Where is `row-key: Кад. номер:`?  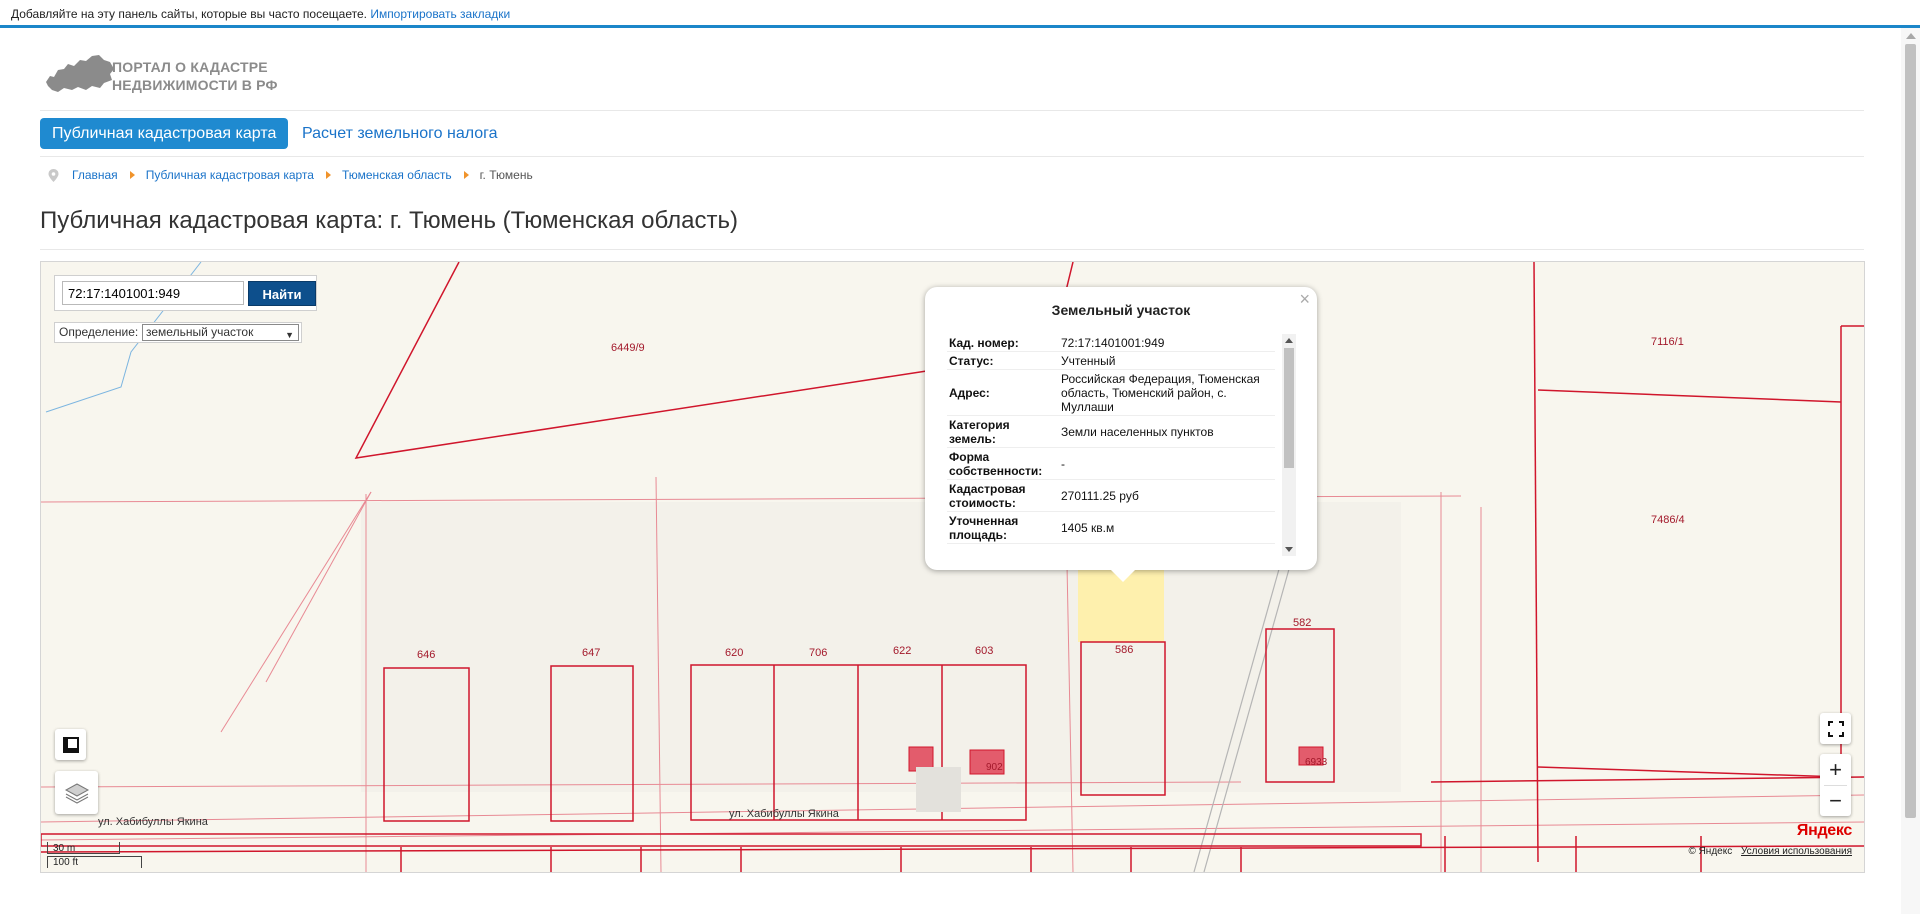
row-key: Кад. номер: is located at coordinates (1003, 343).